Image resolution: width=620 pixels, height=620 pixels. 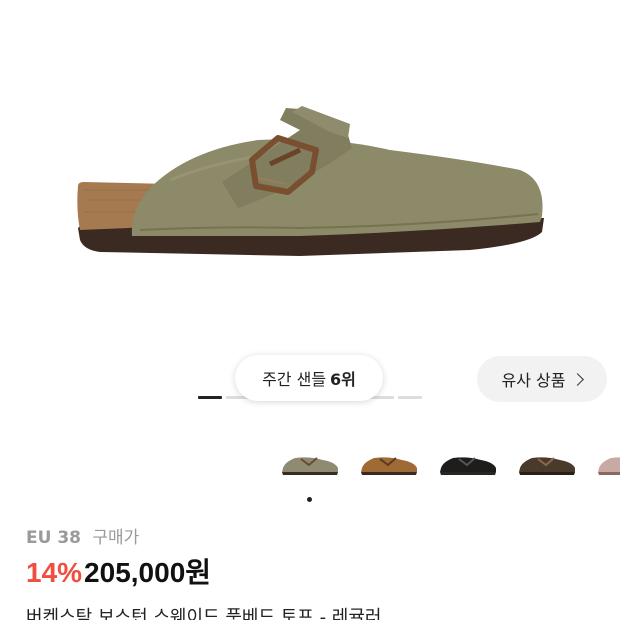 I want to click on rank-value: 6위, so click(x=343, y=379).